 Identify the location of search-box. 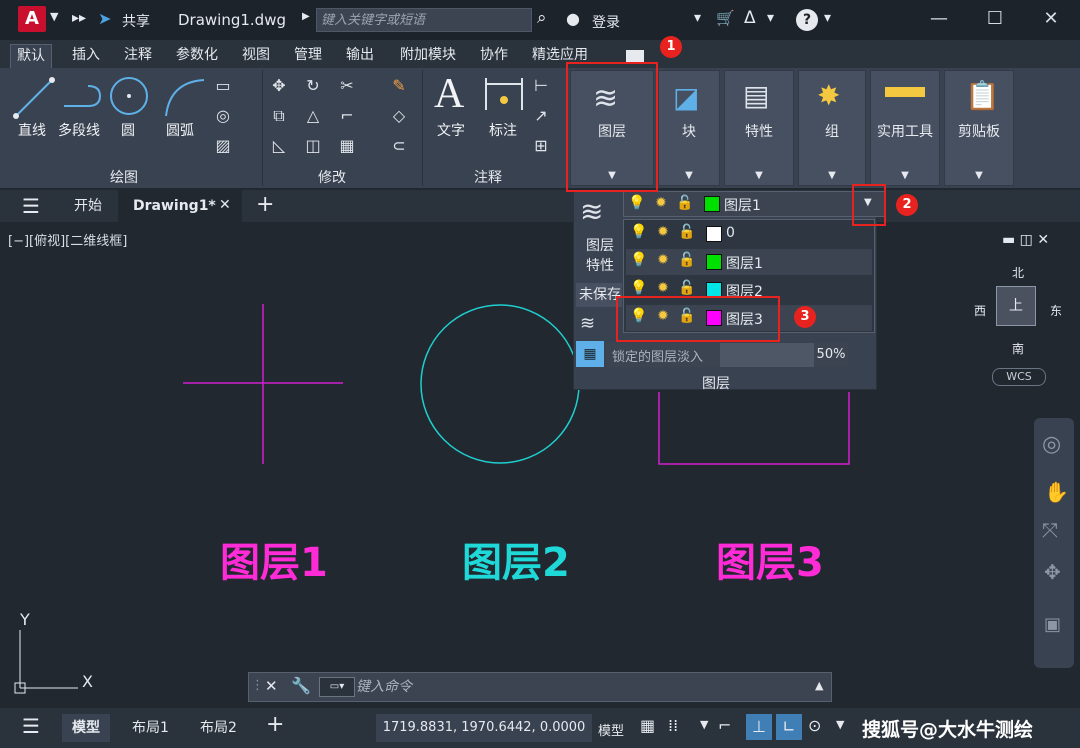
(424, 20).